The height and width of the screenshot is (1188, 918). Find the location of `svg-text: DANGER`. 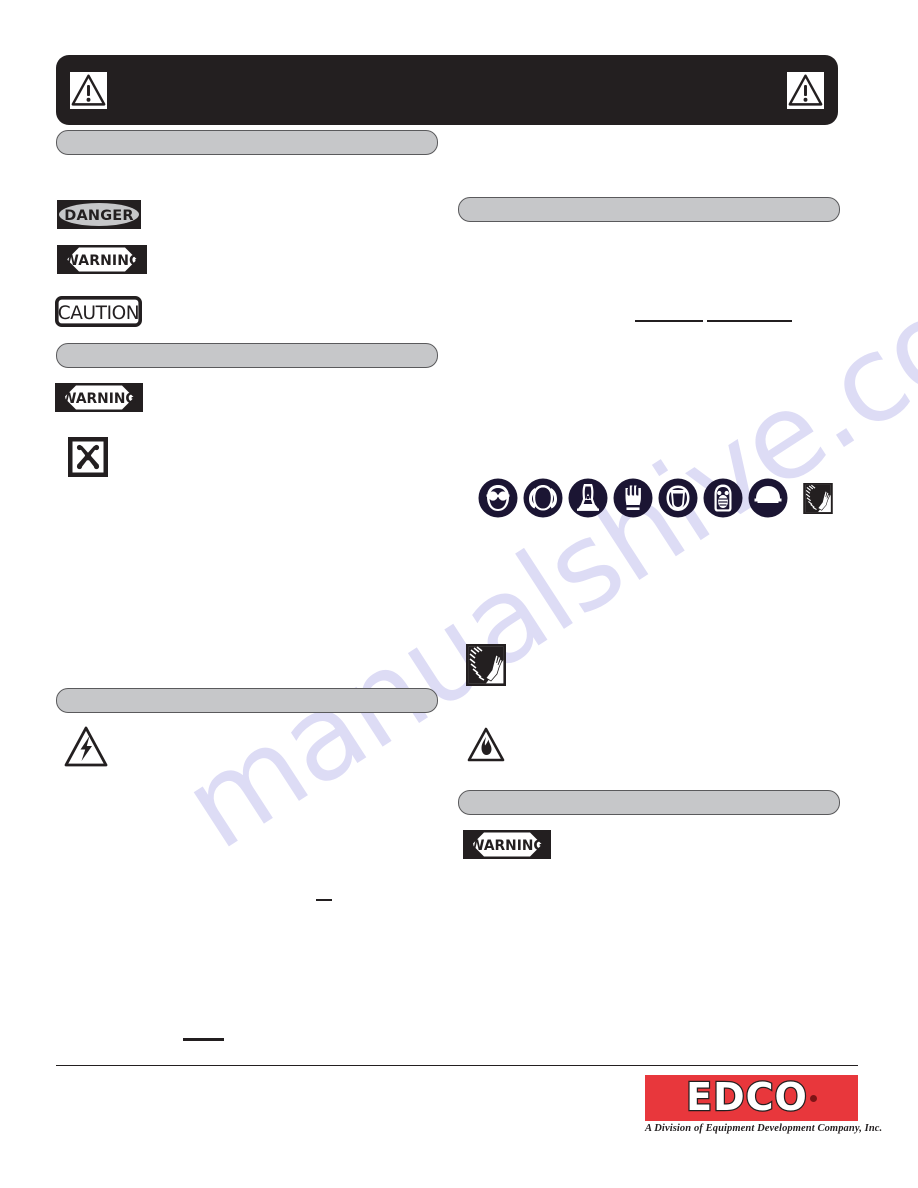

svg-text: DANGER is located at coordinates (99, 216).